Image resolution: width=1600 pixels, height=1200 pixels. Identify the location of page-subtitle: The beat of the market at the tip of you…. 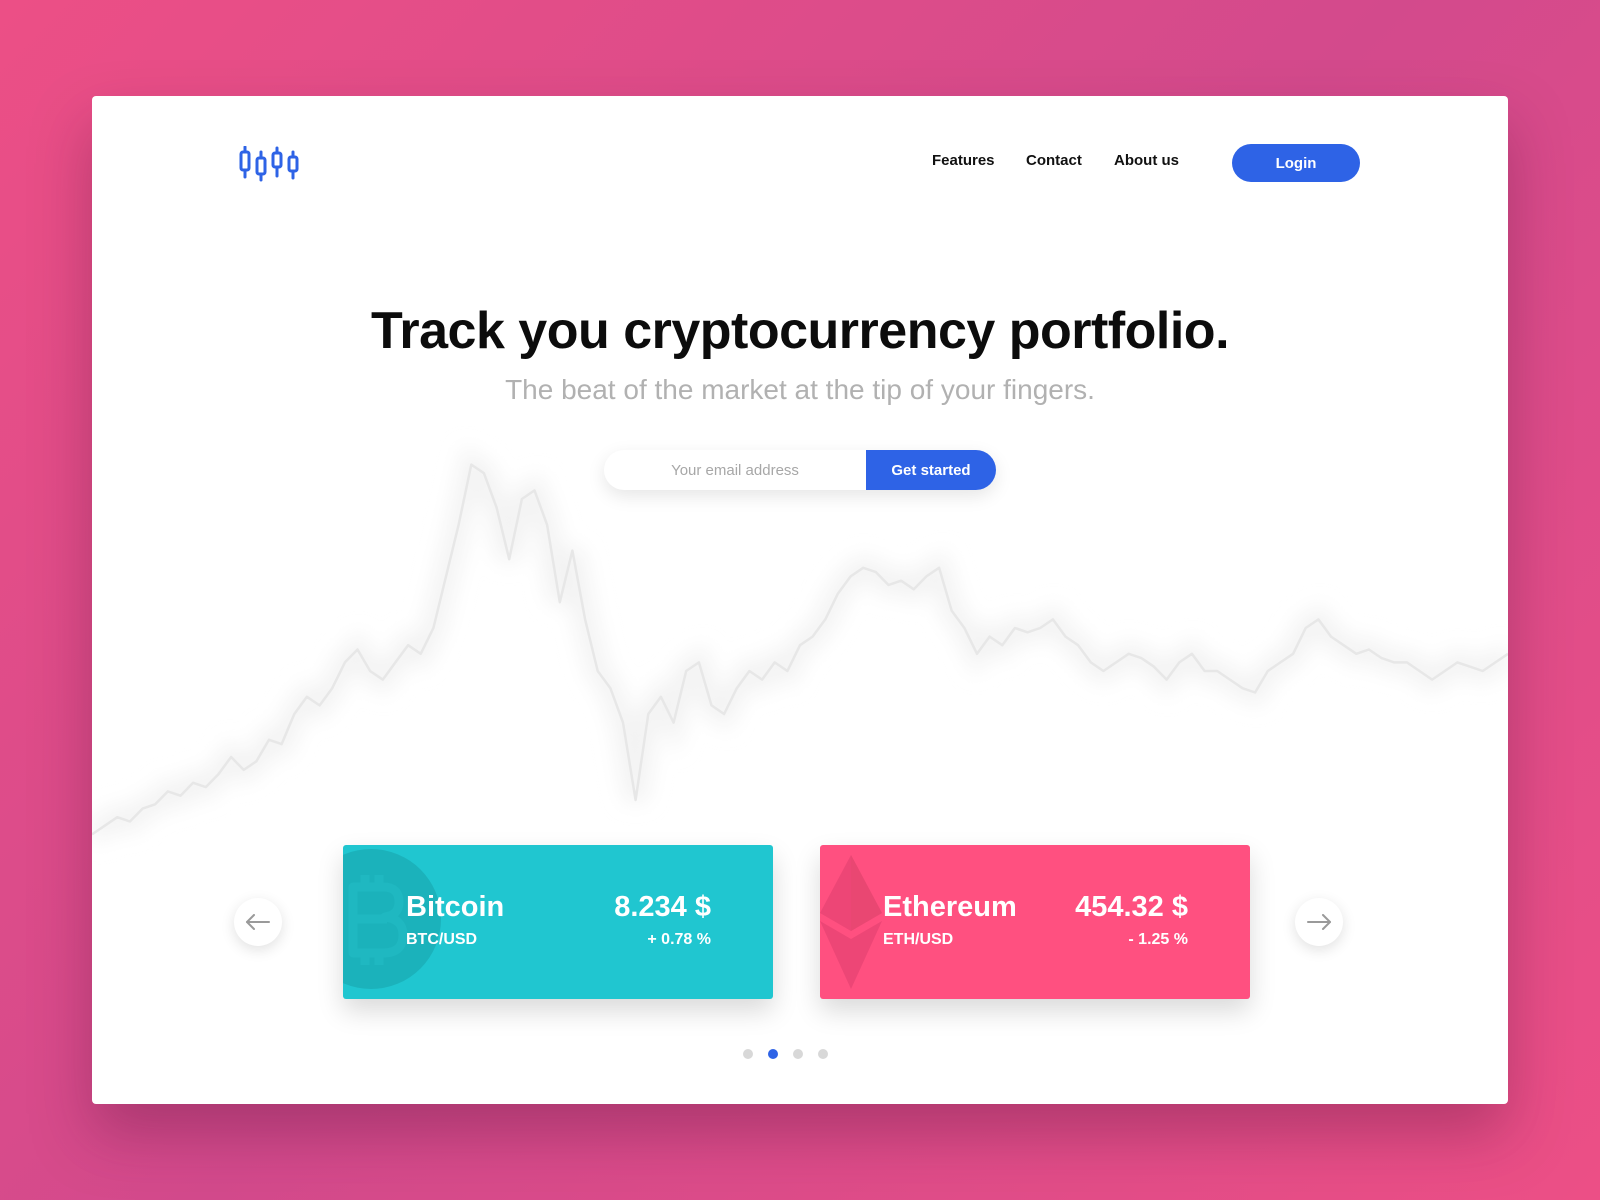
(800, 389).